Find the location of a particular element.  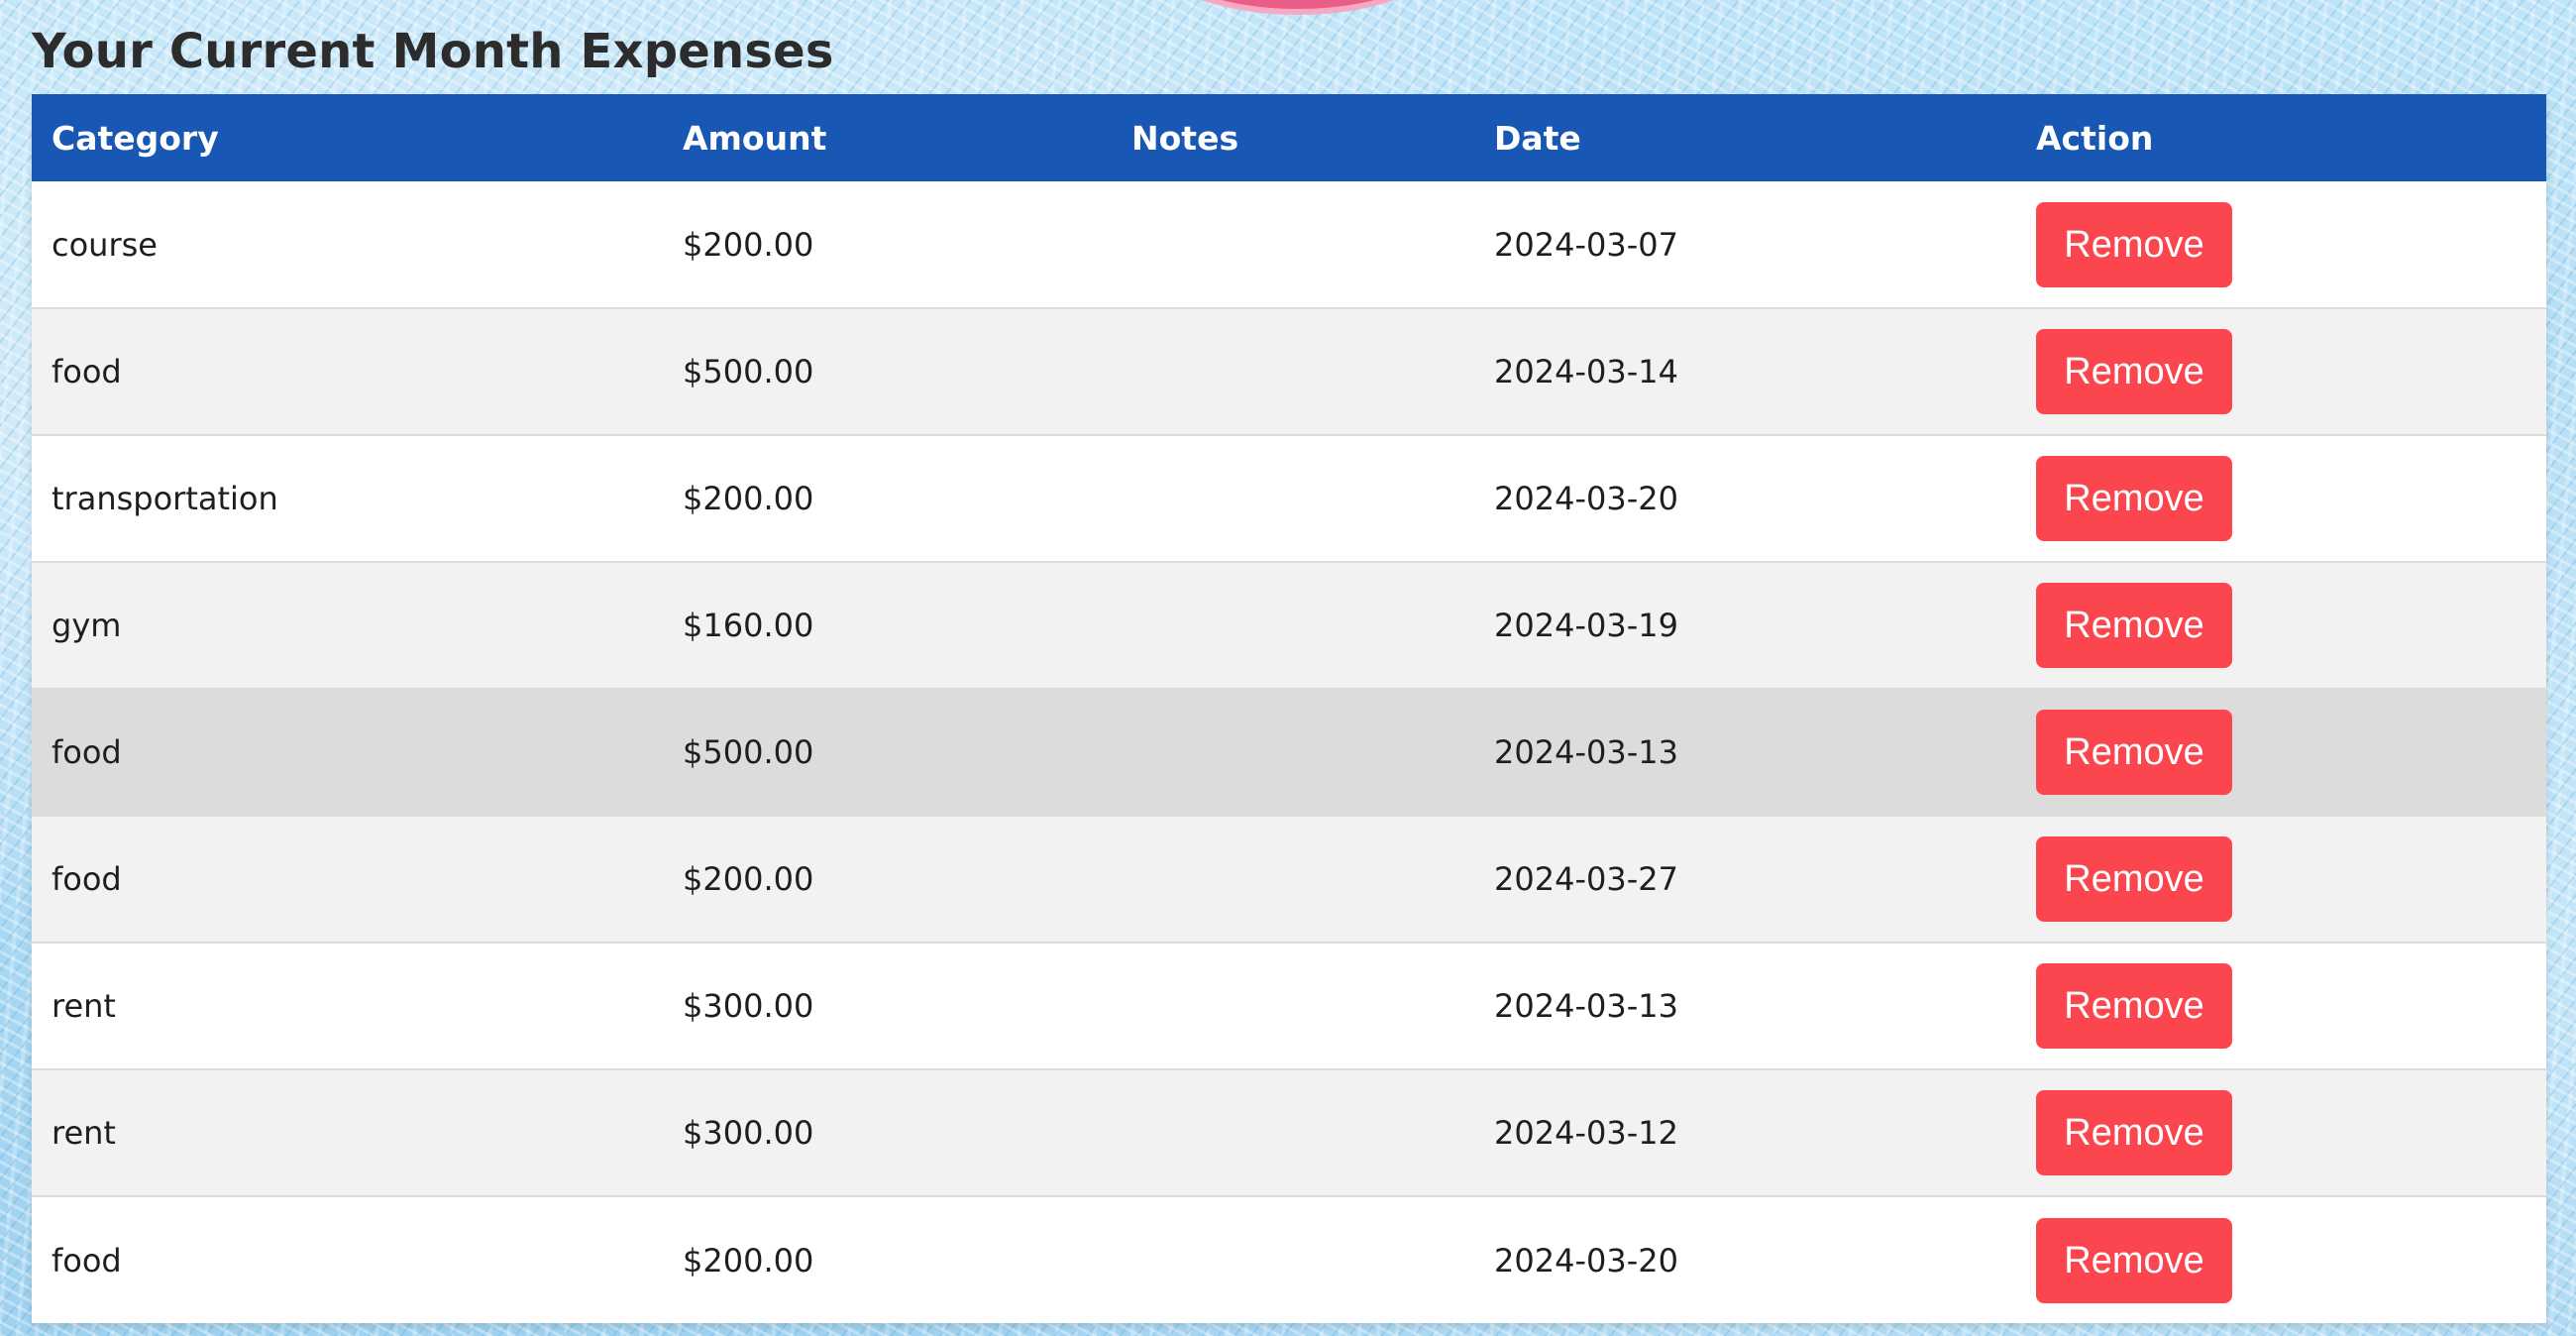

cell-date: 2024-03-19 is located at coordinates (1745, 626).